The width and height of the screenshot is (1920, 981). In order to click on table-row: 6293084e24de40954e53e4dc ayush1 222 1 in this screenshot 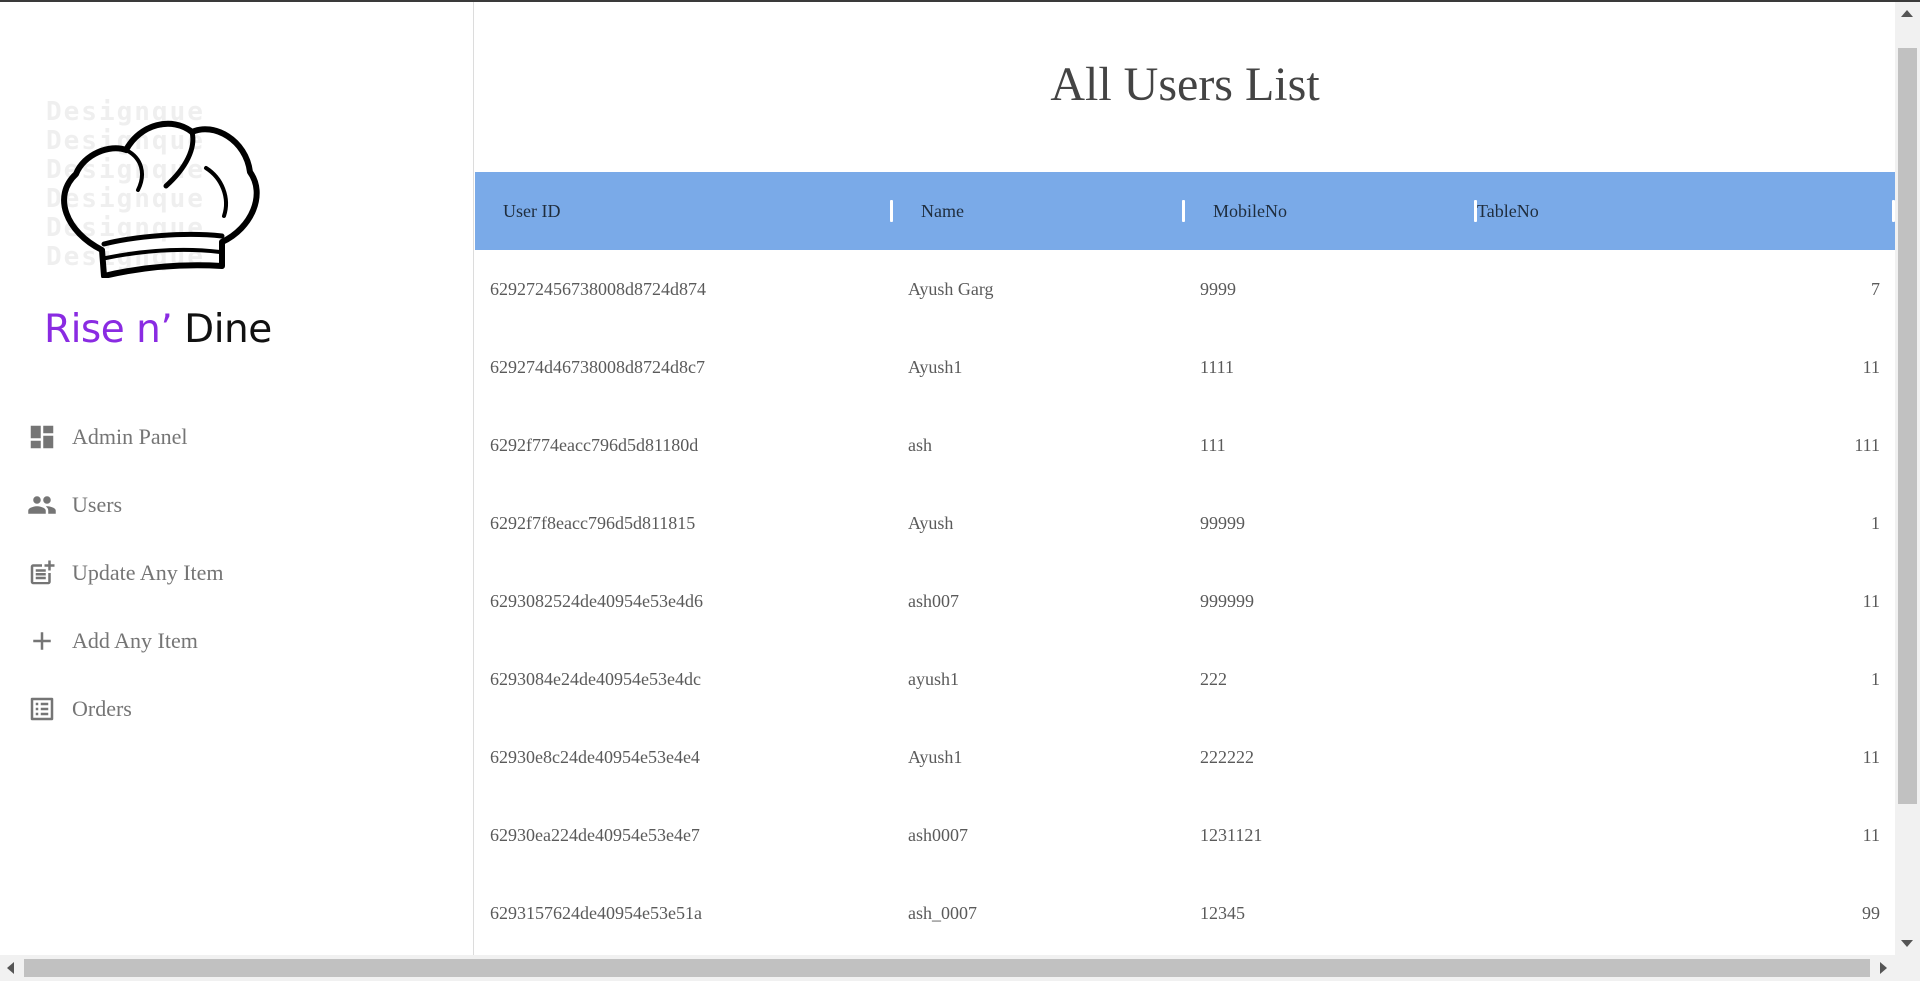, I will do `click(1185, 679)`.